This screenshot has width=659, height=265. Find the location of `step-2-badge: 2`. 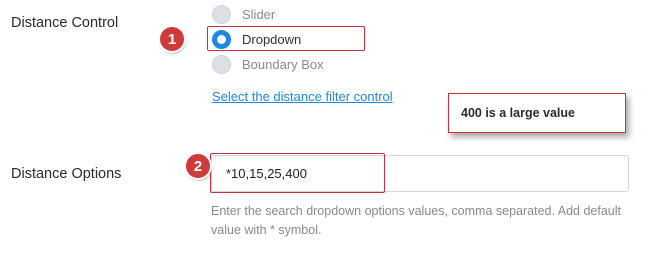

step-2-badge: 2 is located at coordinates (198, 166).